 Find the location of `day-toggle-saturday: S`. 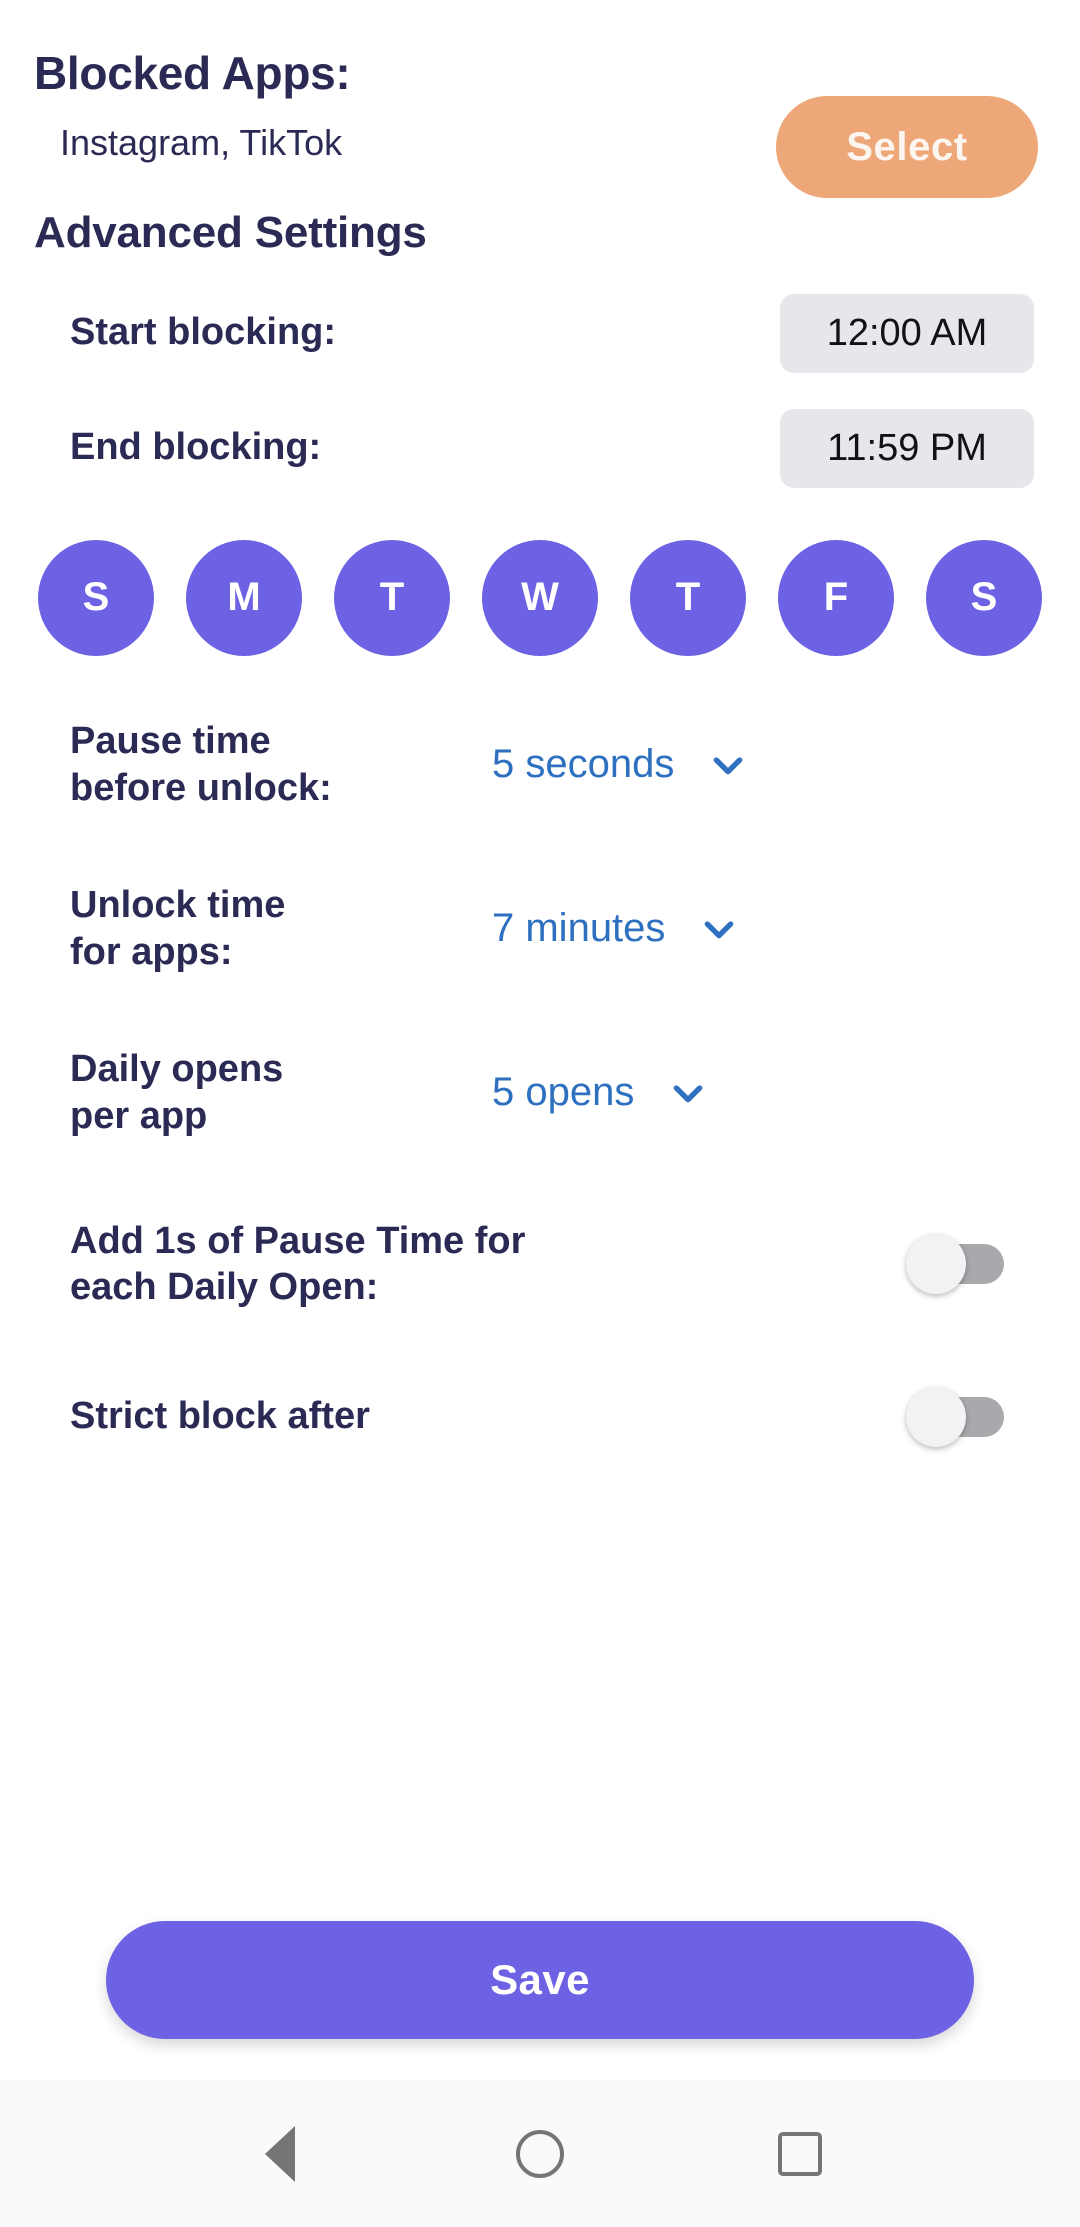

day-toggle-saturday: S is located at coordinates (984, 597).